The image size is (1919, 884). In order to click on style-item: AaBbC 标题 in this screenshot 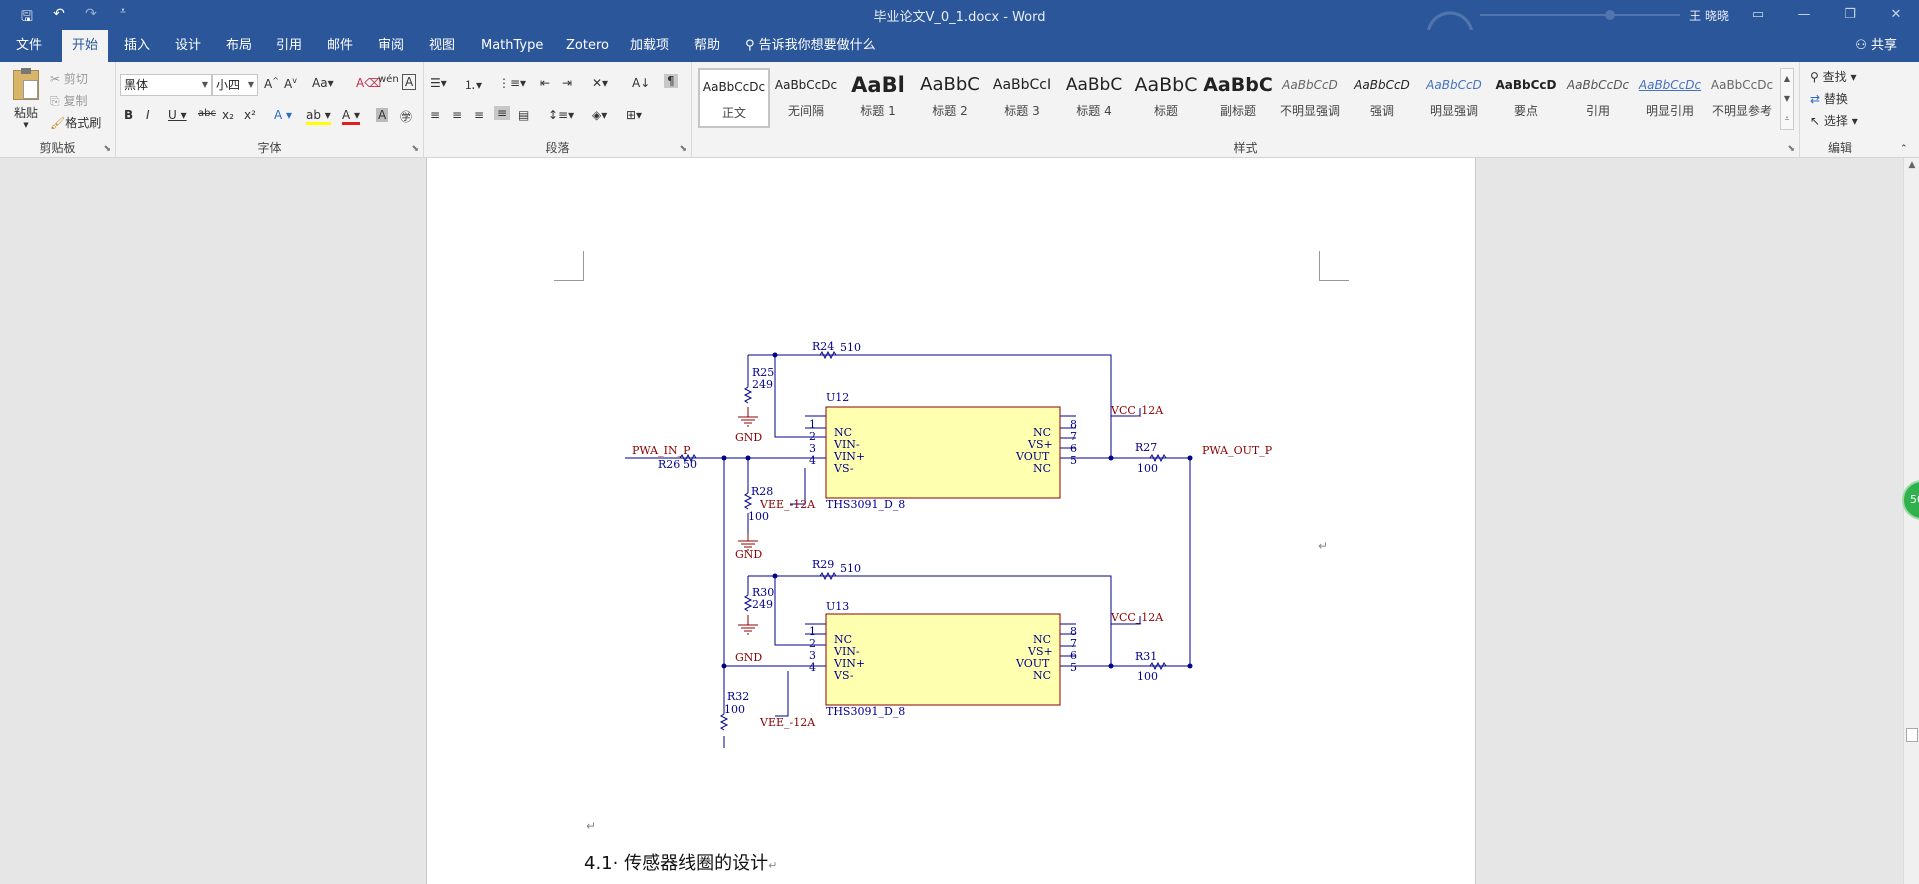, I will do `click(1166, 98)`.